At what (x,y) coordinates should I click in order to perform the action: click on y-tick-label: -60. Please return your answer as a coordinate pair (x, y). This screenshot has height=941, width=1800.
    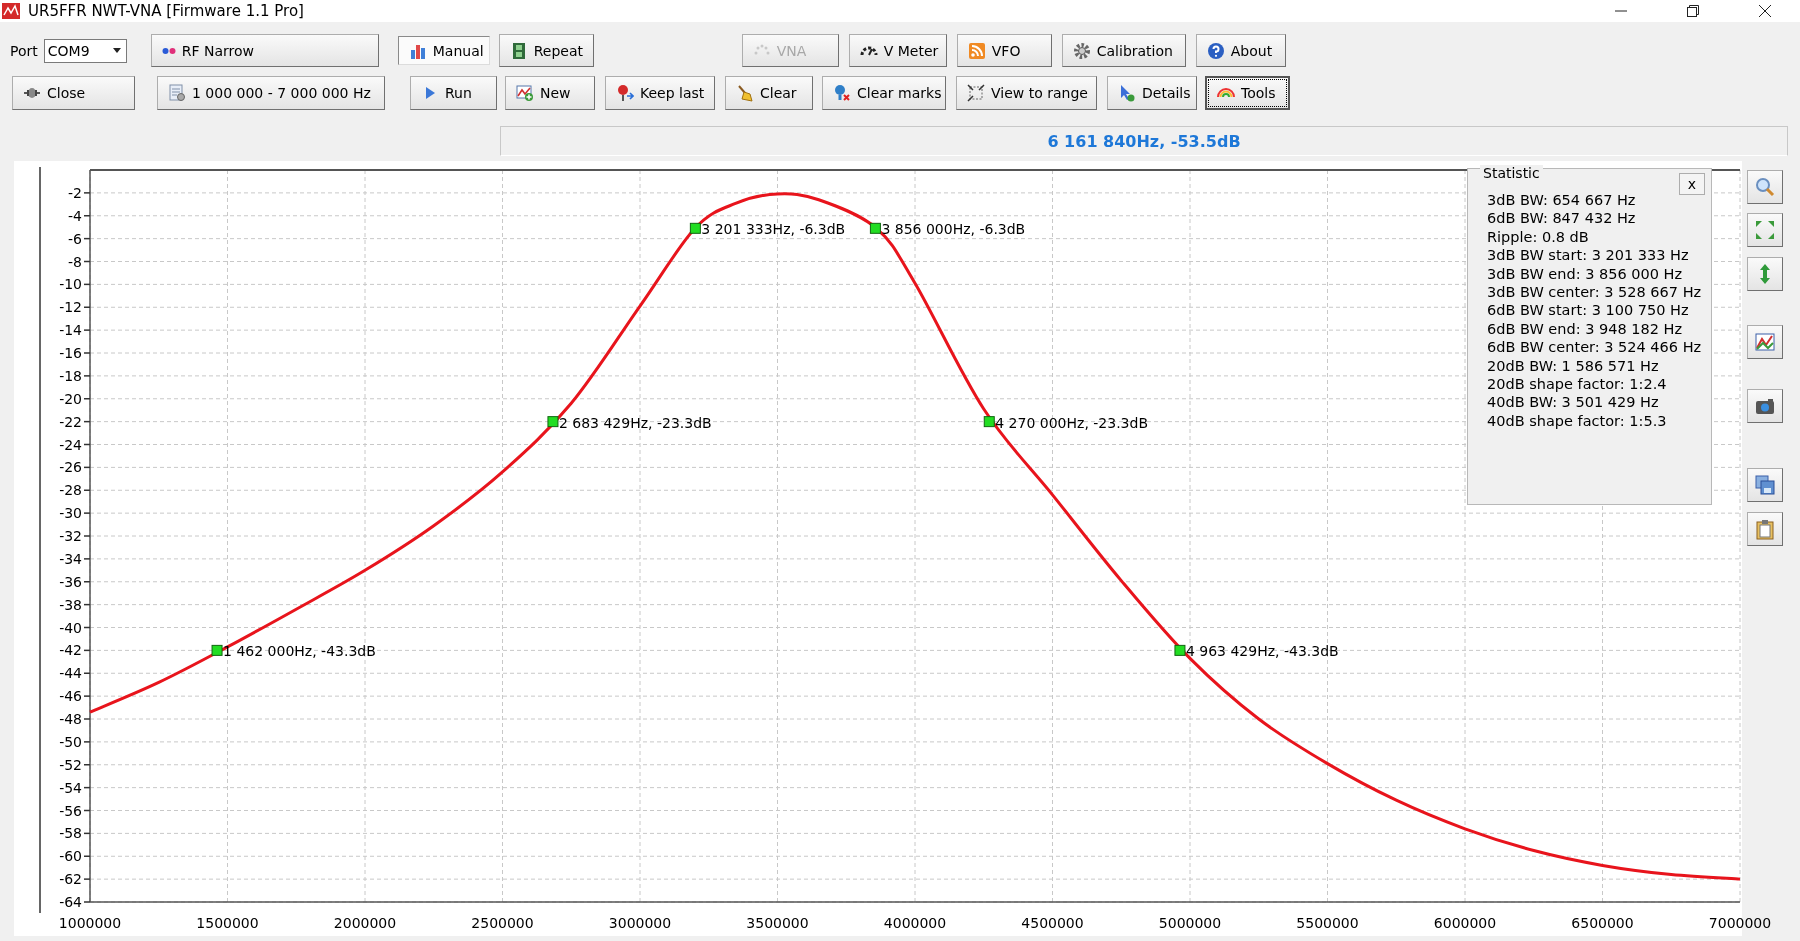
    Looking at the image, I should click on (70, 856).